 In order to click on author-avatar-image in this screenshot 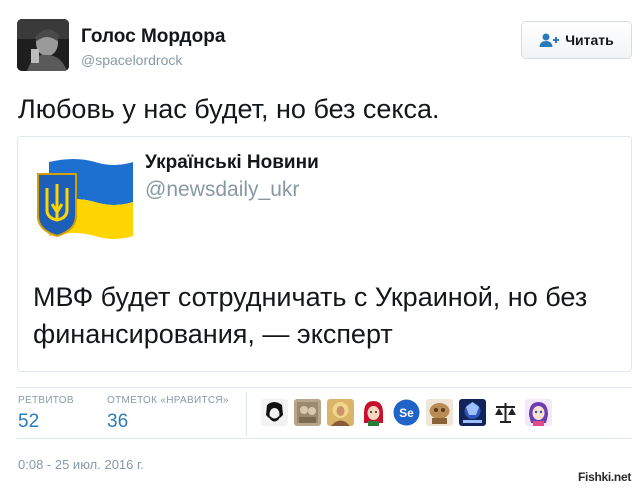, I will do `click(43, 45)`.